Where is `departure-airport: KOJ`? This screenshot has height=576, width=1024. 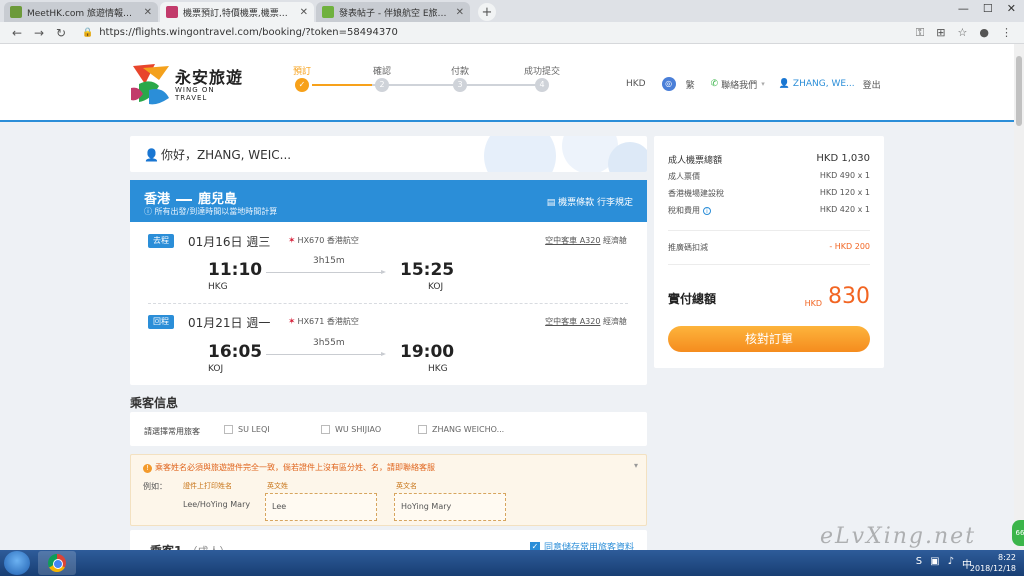 departure-airport: KOJ is located at coordinates (216, 369).